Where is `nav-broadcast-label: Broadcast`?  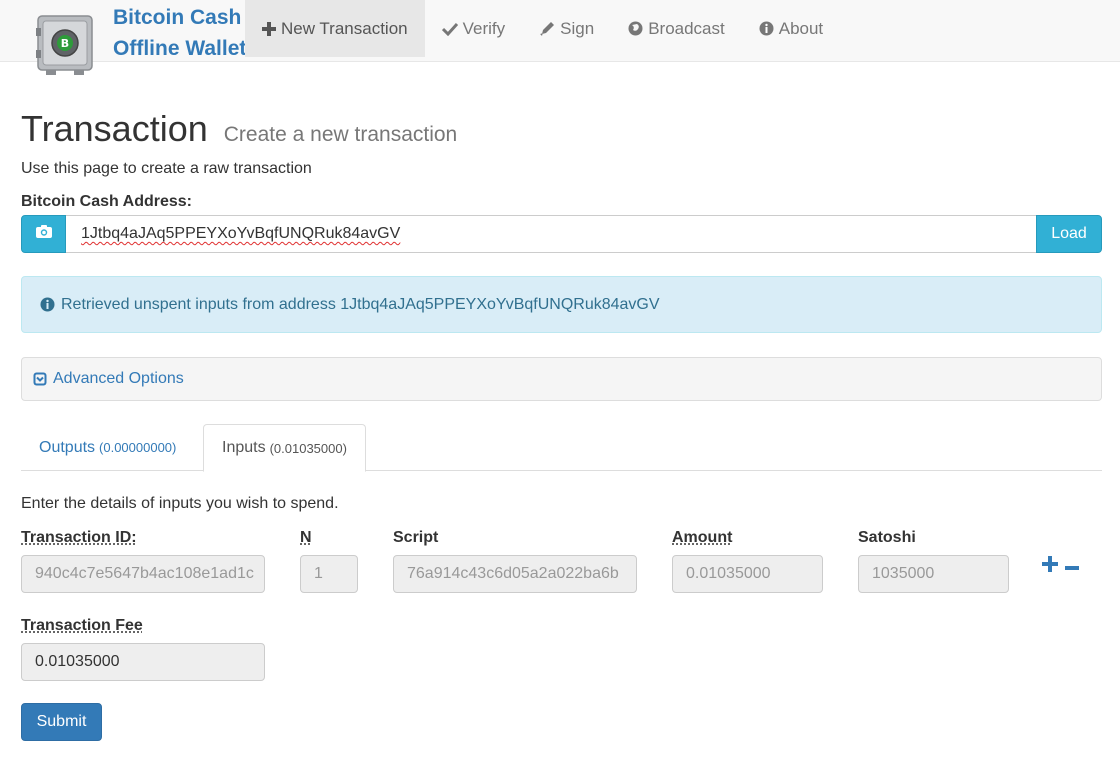 nav-broadcast-label: Broadcast is located at coordinates (686, 28).